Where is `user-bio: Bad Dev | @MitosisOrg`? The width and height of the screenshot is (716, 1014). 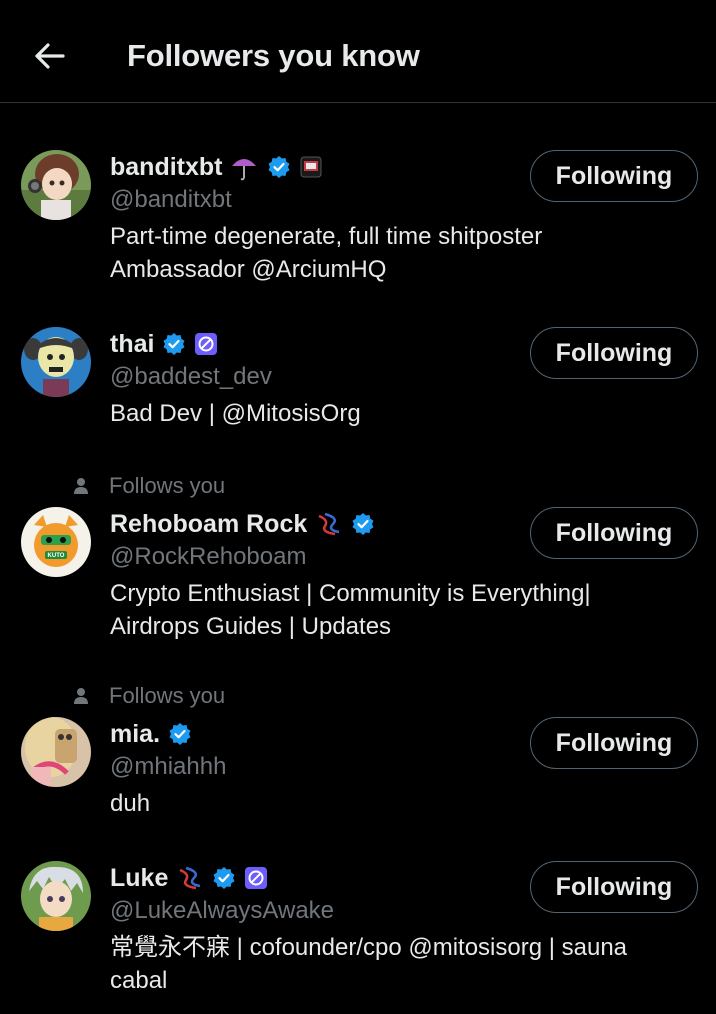 user-bio: Bad Dev | @MitosisOrg is located at coordinates (403, 413).